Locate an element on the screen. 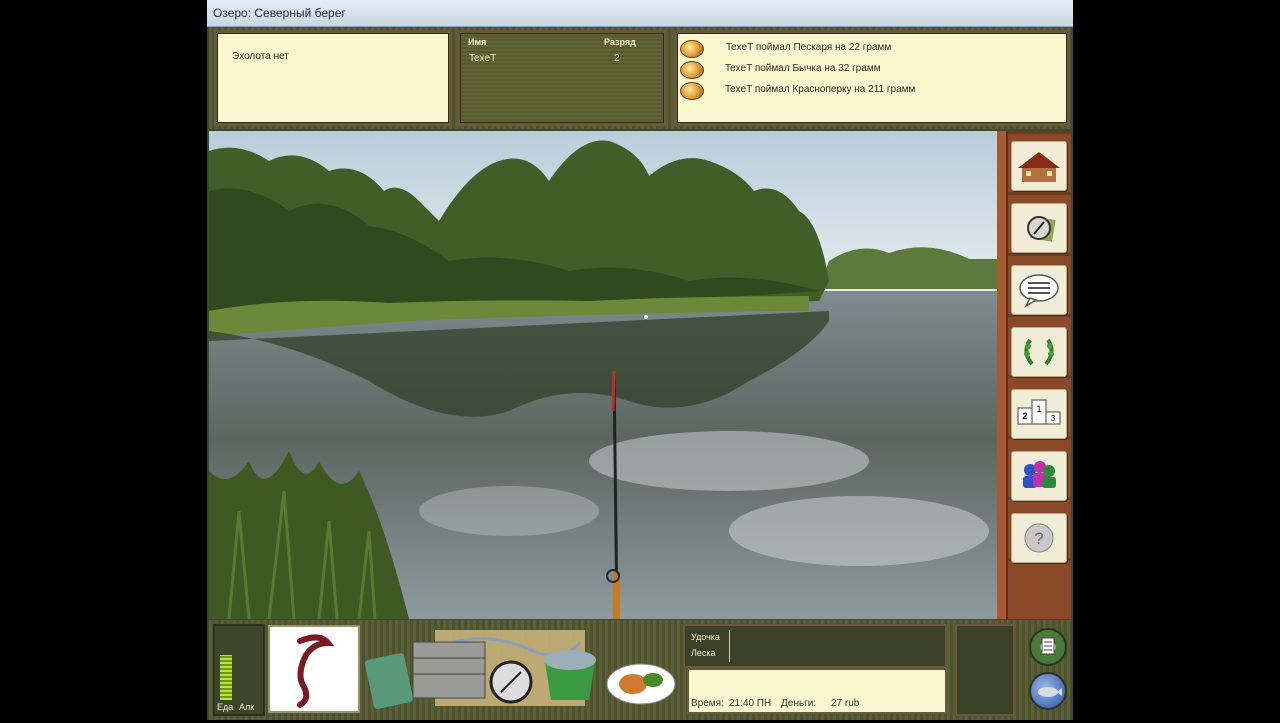  achievements-button is located at coordinates (1039, 352).